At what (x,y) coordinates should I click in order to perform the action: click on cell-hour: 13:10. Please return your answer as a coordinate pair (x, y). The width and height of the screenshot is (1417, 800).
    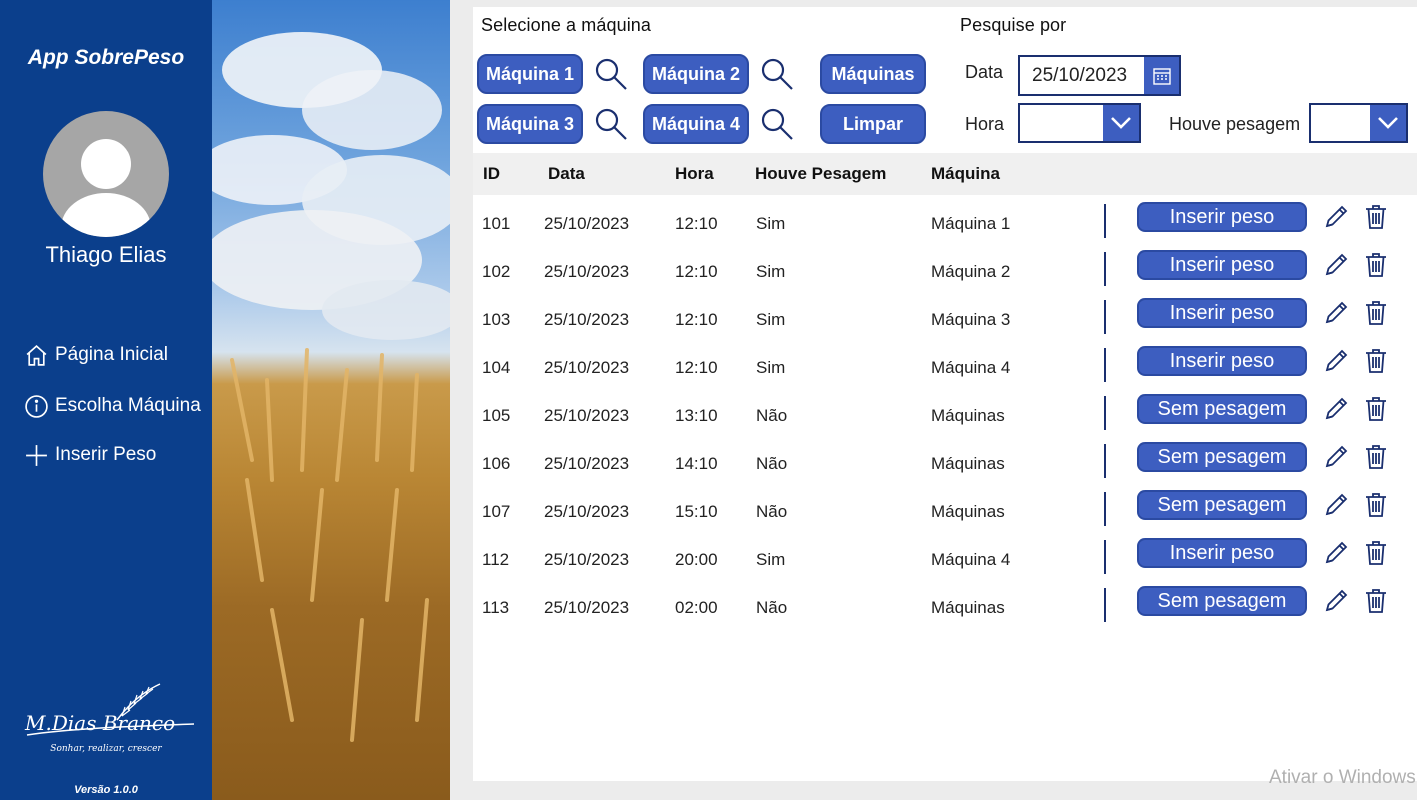
    Looking at the image, I should click on (696, 415).